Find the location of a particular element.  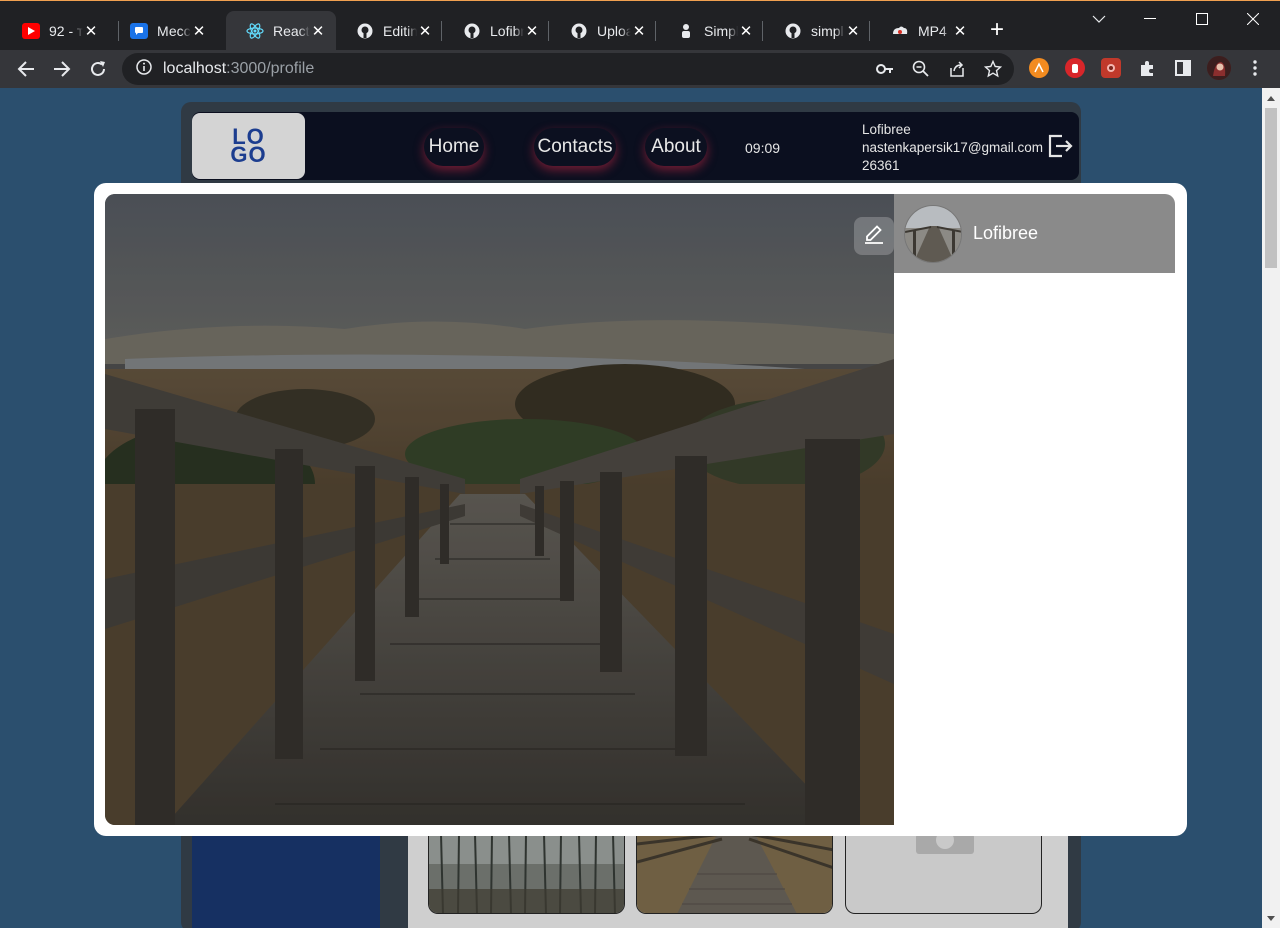

new-tab-plus-icon: + is located at coordinates (997, 30).